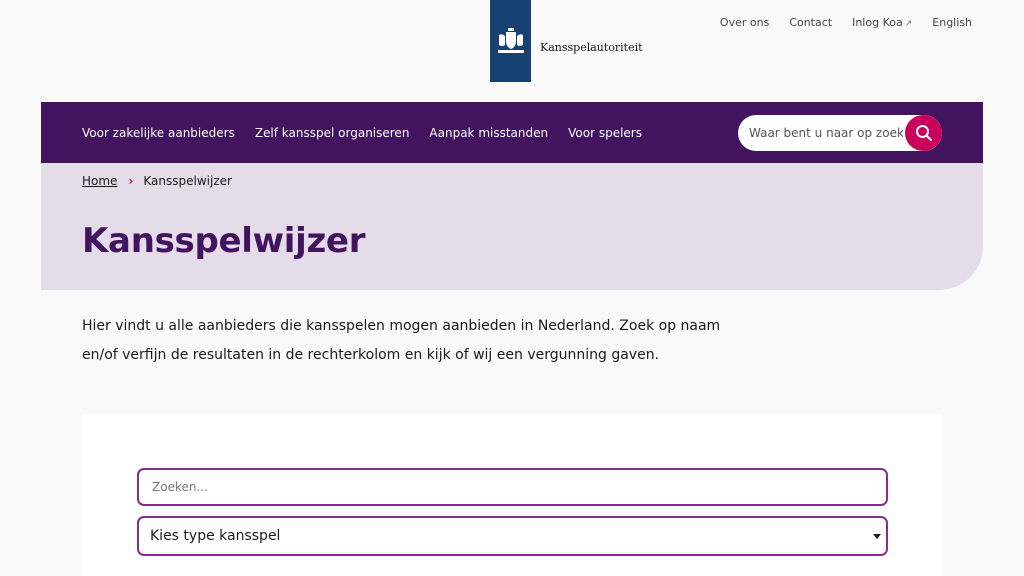 The height and width of the screenshot is (576, 1024). I want to click on utility-nav: Over ons Contact Inlog Koa ↗ English, so click(846, 22).